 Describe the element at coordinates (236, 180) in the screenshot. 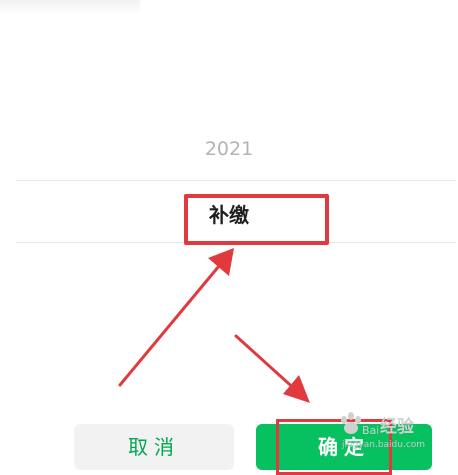

I see `picker-divider-top` at that location.